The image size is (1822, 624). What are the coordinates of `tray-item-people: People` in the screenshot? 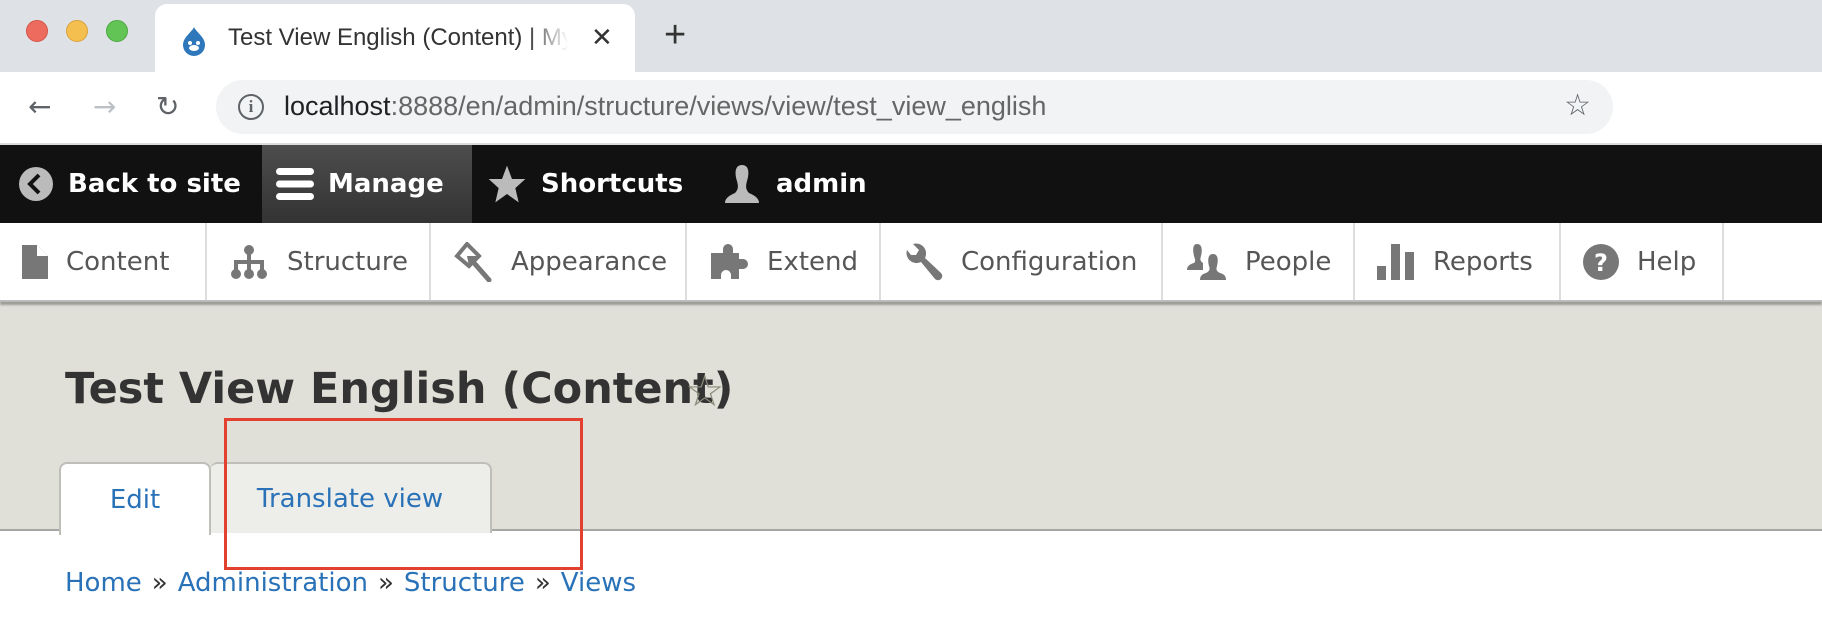 It's located at (1259, 261).